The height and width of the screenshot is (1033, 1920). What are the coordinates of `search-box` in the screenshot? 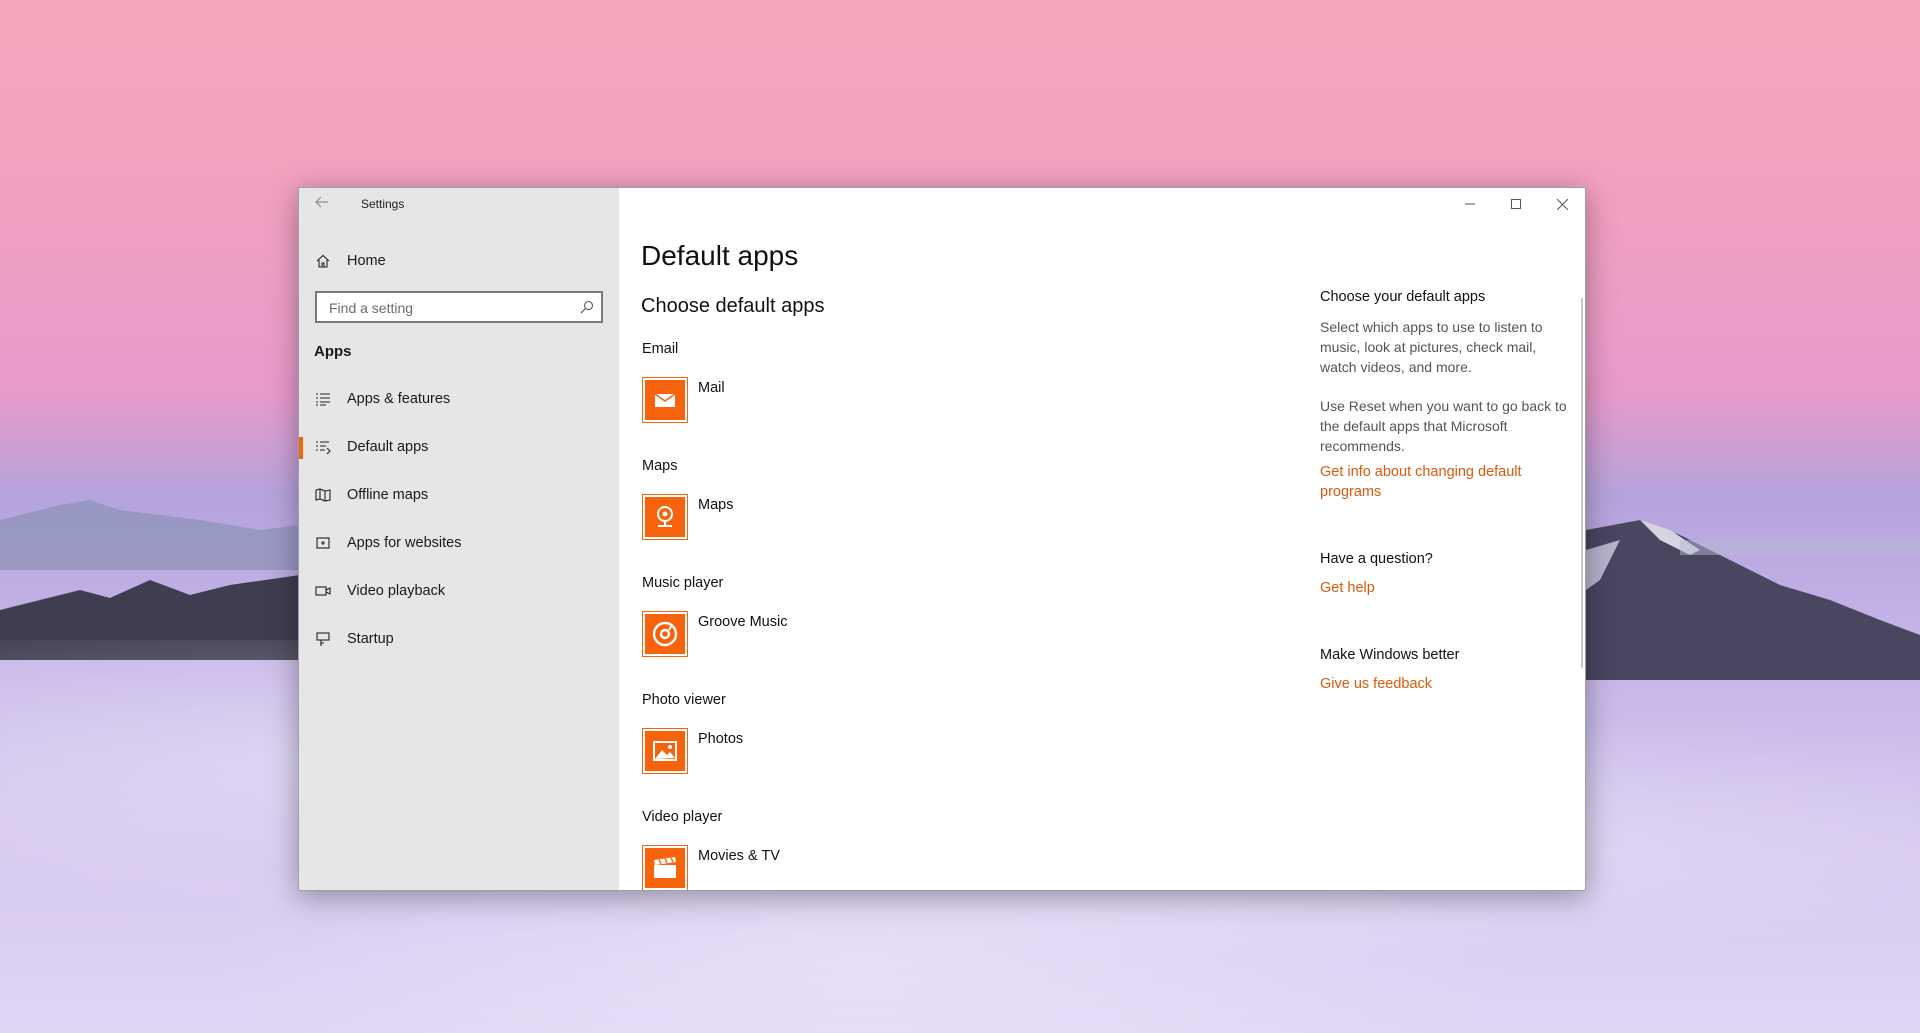 It's located at (459, 307).